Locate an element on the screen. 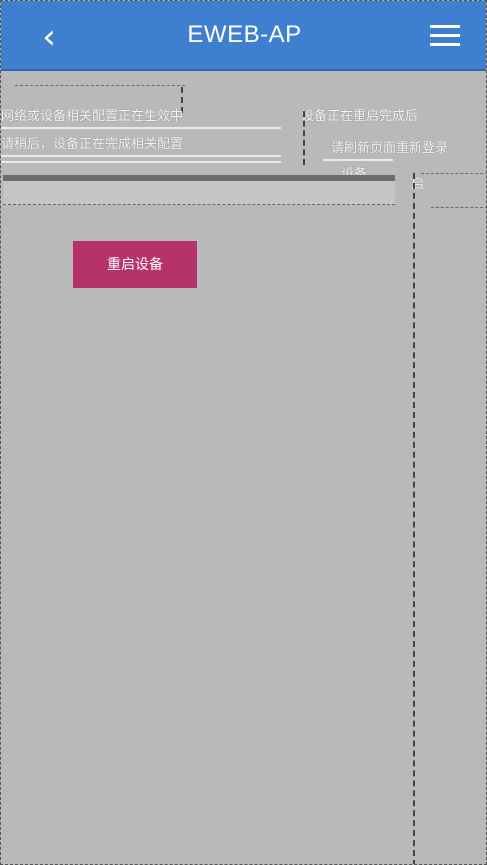  notice-line: 网络或设备相关配置正在生效中 is located at coordinates (92, 115).